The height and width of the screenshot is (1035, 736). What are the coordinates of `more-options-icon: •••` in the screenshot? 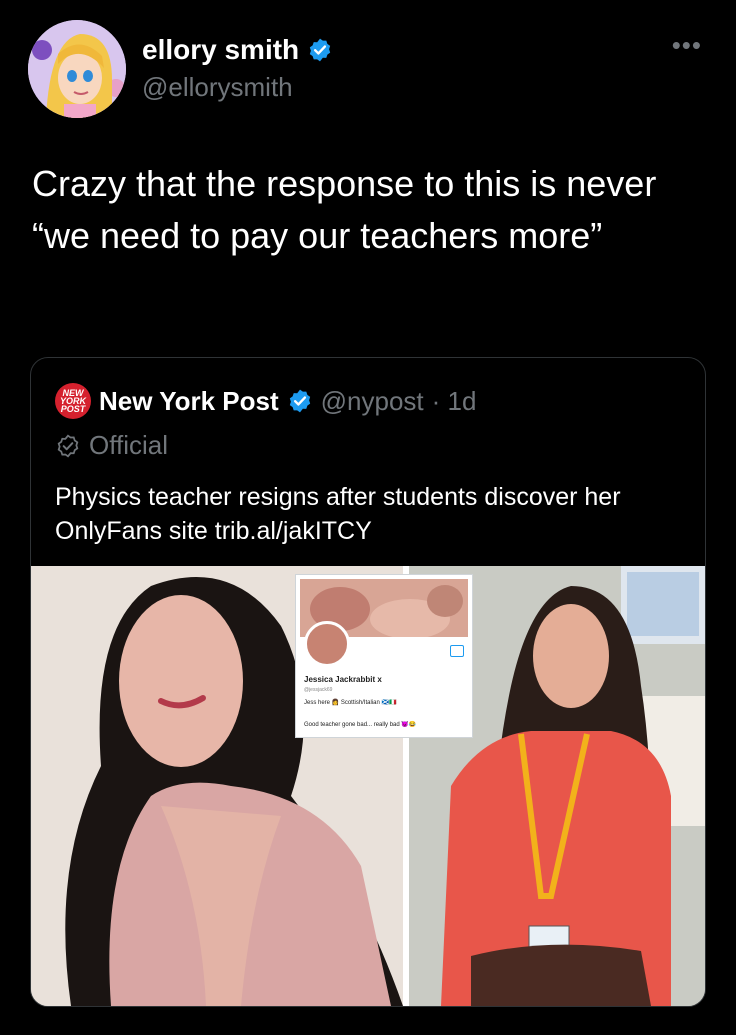 It's located at (687, 45).